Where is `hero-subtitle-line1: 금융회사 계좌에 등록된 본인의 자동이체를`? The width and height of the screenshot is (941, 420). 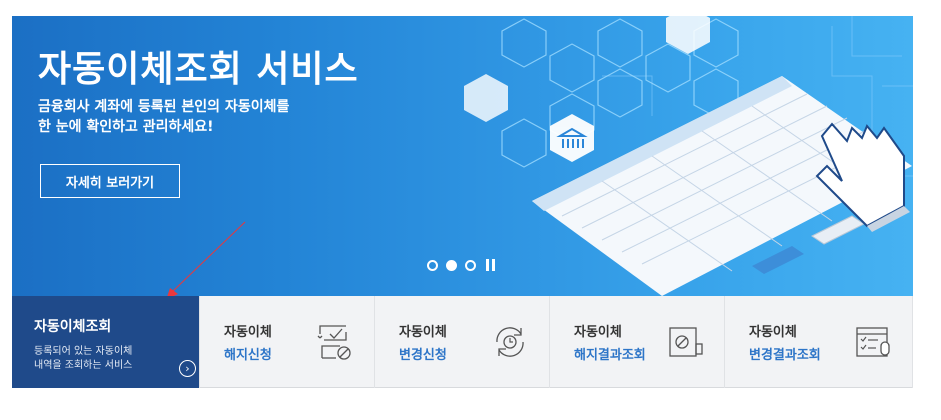 hero-subtitle-line1: 금융회사 계좌에 등록된 본인의 자동이체를 is located at coordinates (164, 107).